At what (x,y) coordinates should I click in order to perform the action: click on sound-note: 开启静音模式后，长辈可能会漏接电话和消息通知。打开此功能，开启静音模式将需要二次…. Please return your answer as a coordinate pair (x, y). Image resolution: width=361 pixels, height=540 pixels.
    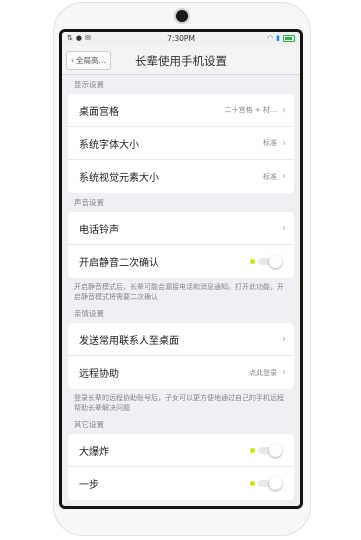
    Looking at the image, I should click on (179, 292).